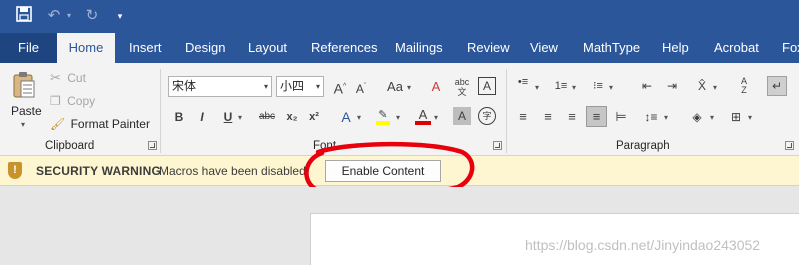 This screenshot has width=799, height=265. I want to click on underline-dropdown-icon: ▾, so click(240, 118).